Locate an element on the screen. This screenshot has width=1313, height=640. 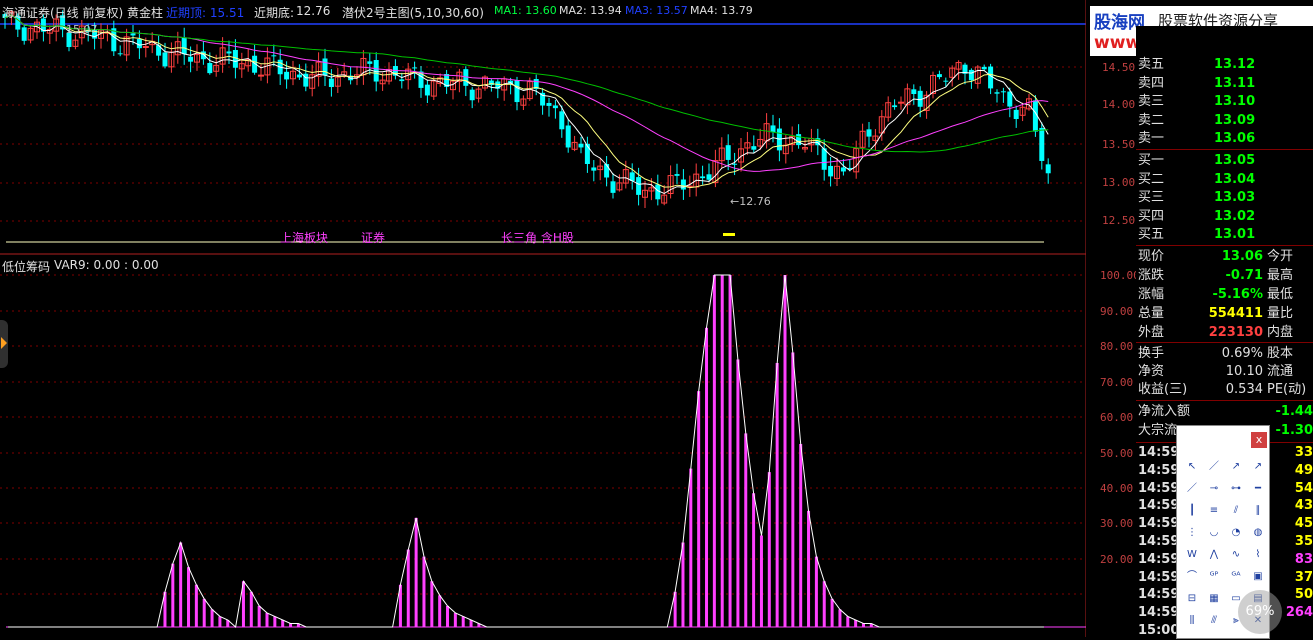
h-segment-icon: ⊸ is located at coordinates (1214, 489).